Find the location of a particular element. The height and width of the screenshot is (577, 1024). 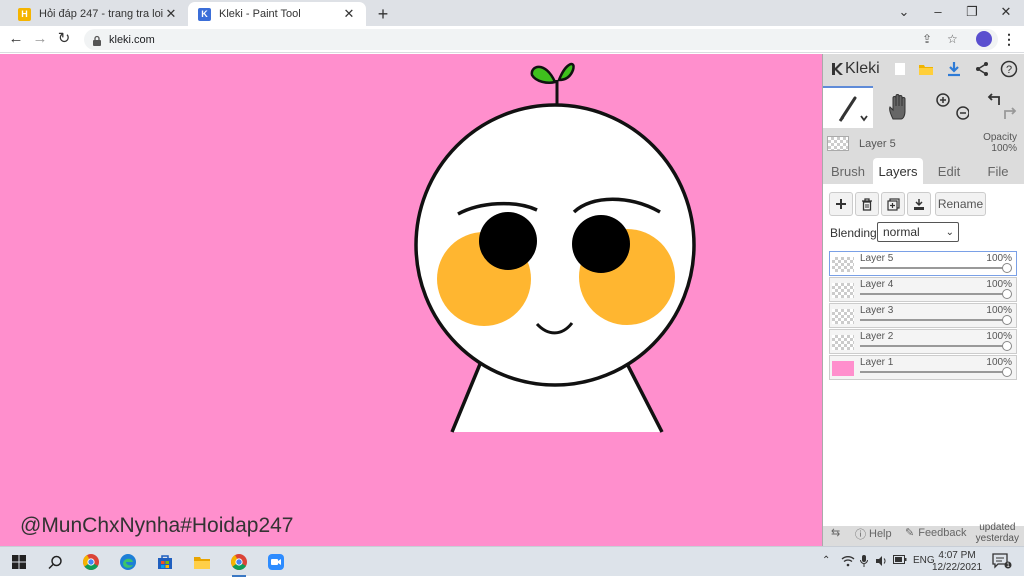

blending-select: normal ⌄ is located at coordinates (918, 232).